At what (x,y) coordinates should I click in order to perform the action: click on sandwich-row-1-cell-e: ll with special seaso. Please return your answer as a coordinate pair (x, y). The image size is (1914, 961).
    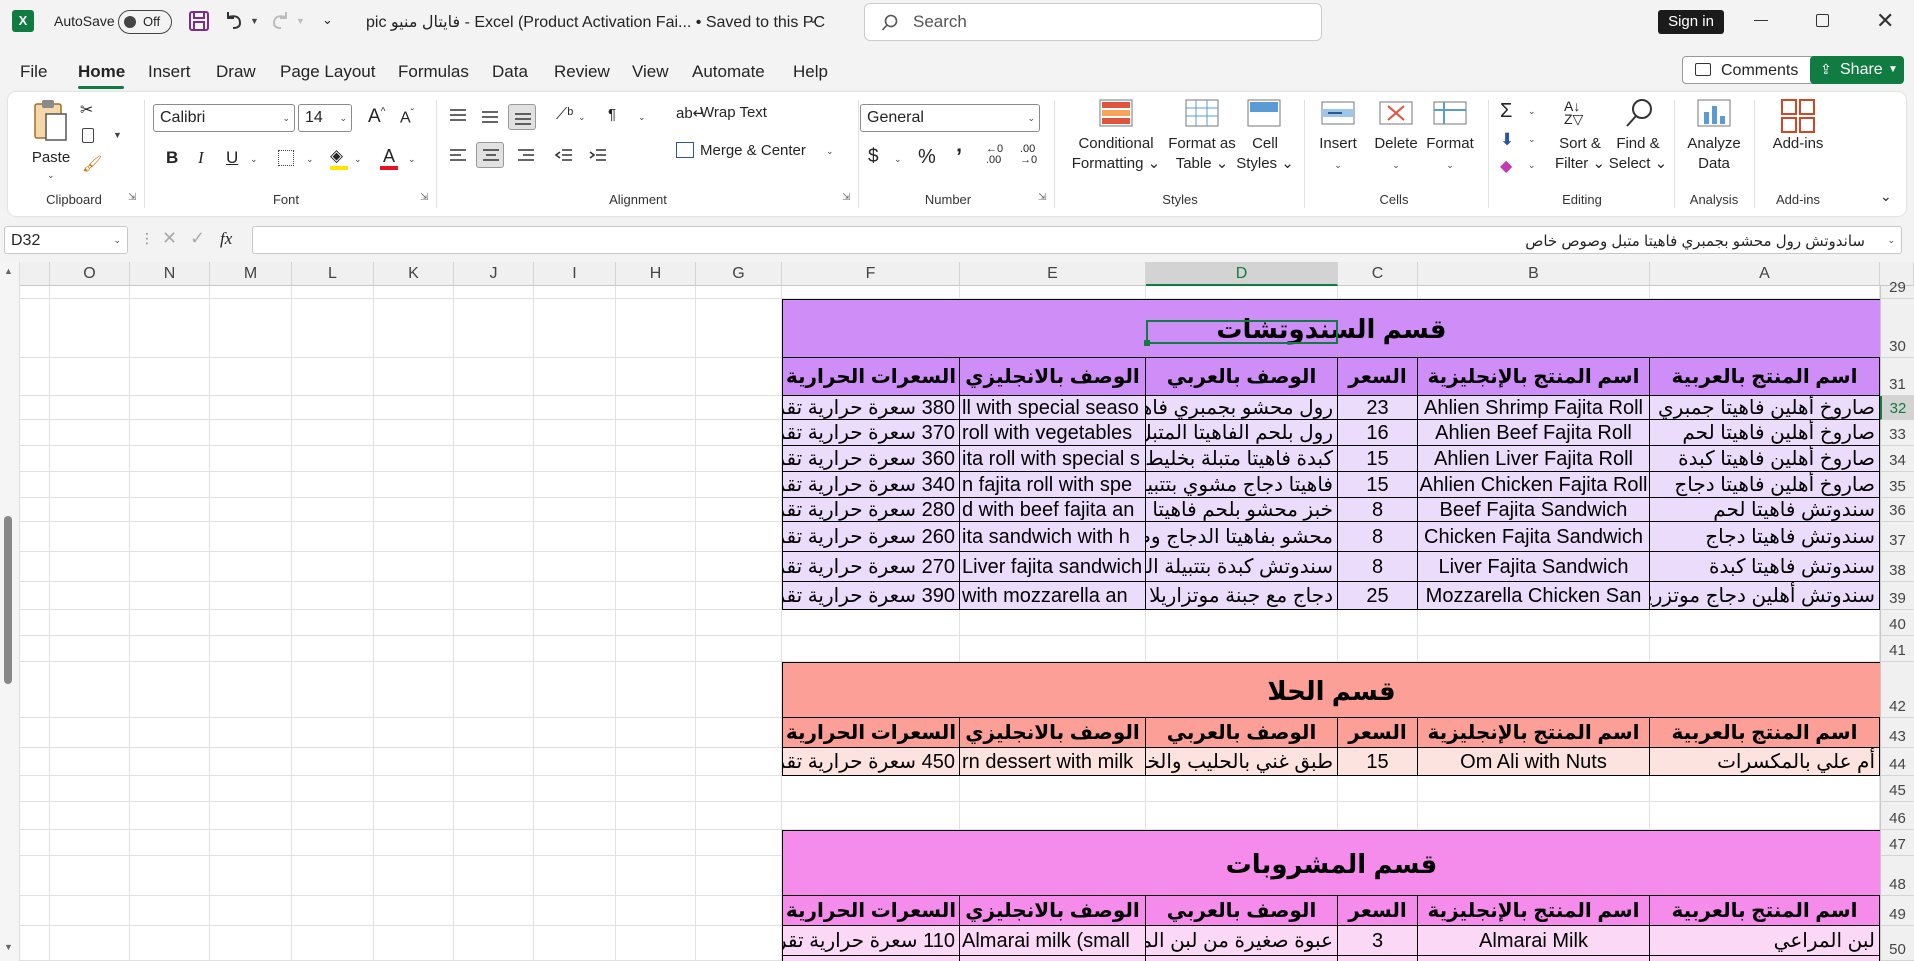
    Looking at the image, I should click on (1053, 408).